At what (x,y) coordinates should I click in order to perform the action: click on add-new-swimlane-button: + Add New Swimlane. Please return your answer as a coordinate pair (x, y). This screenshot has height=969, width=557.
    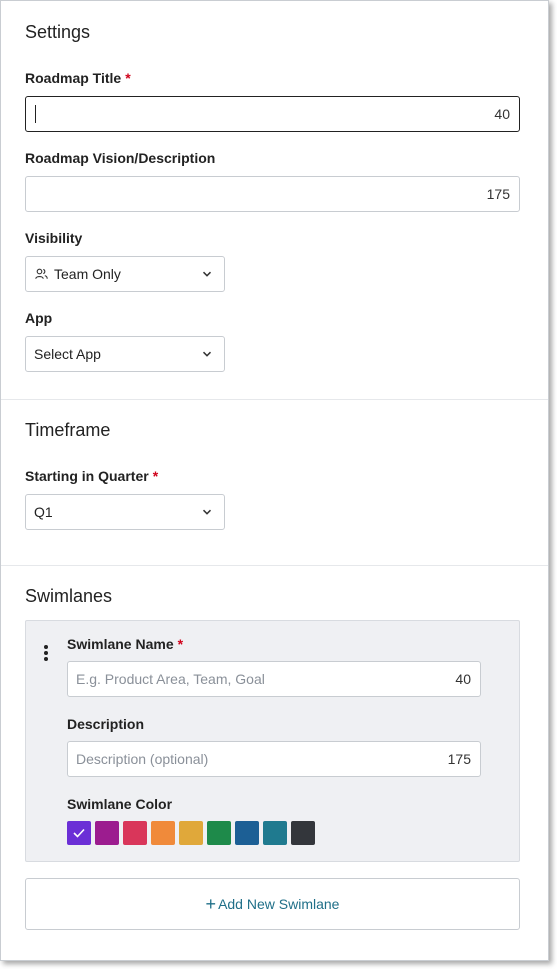
    Looking at the image, I should click on (272, 904).